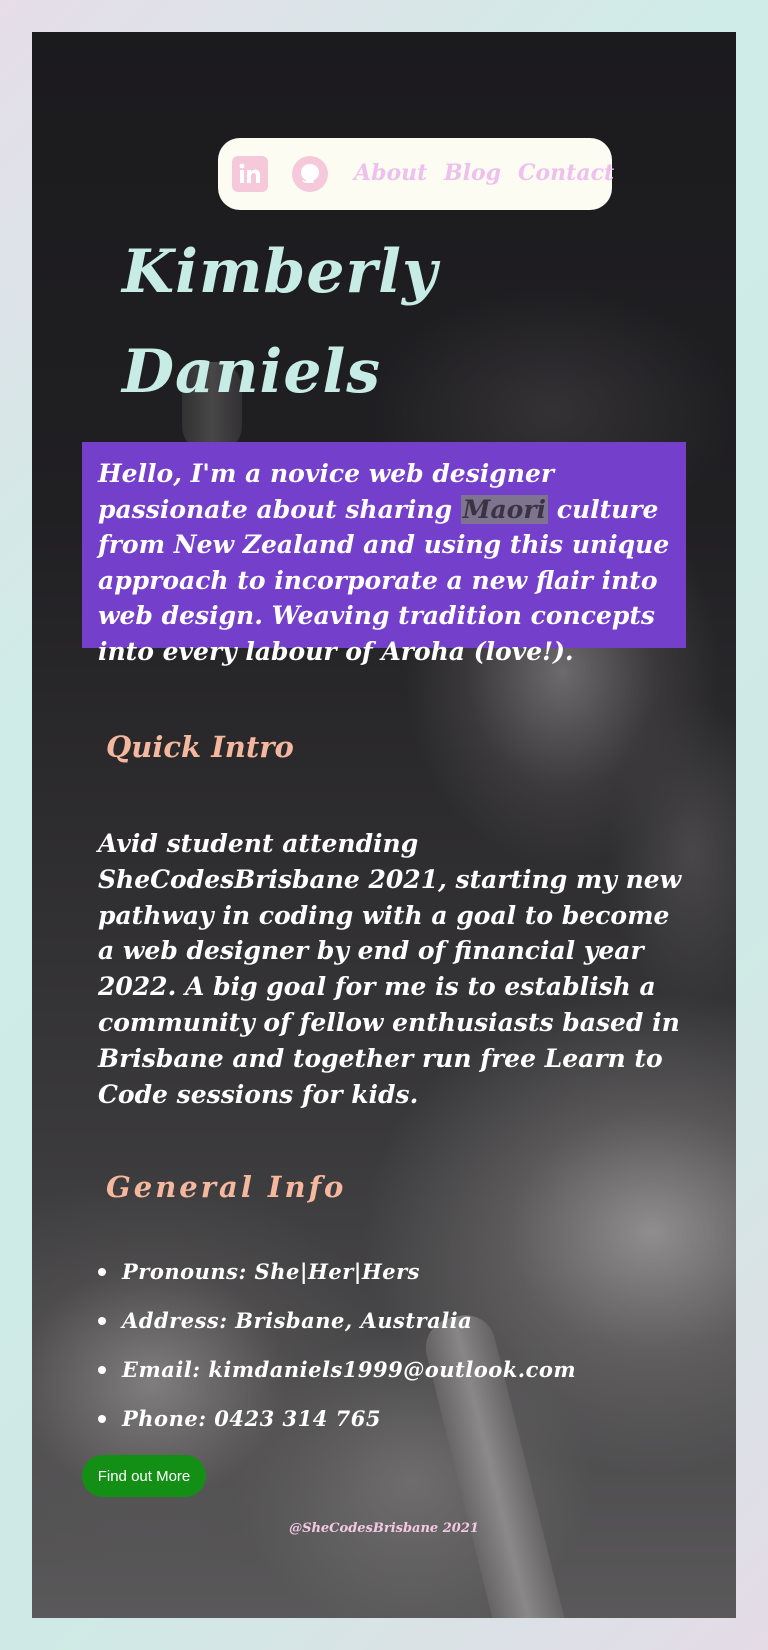 The image size is (768, 1650). I want to click on nav-link-contact: Contact, so click(566, 173).